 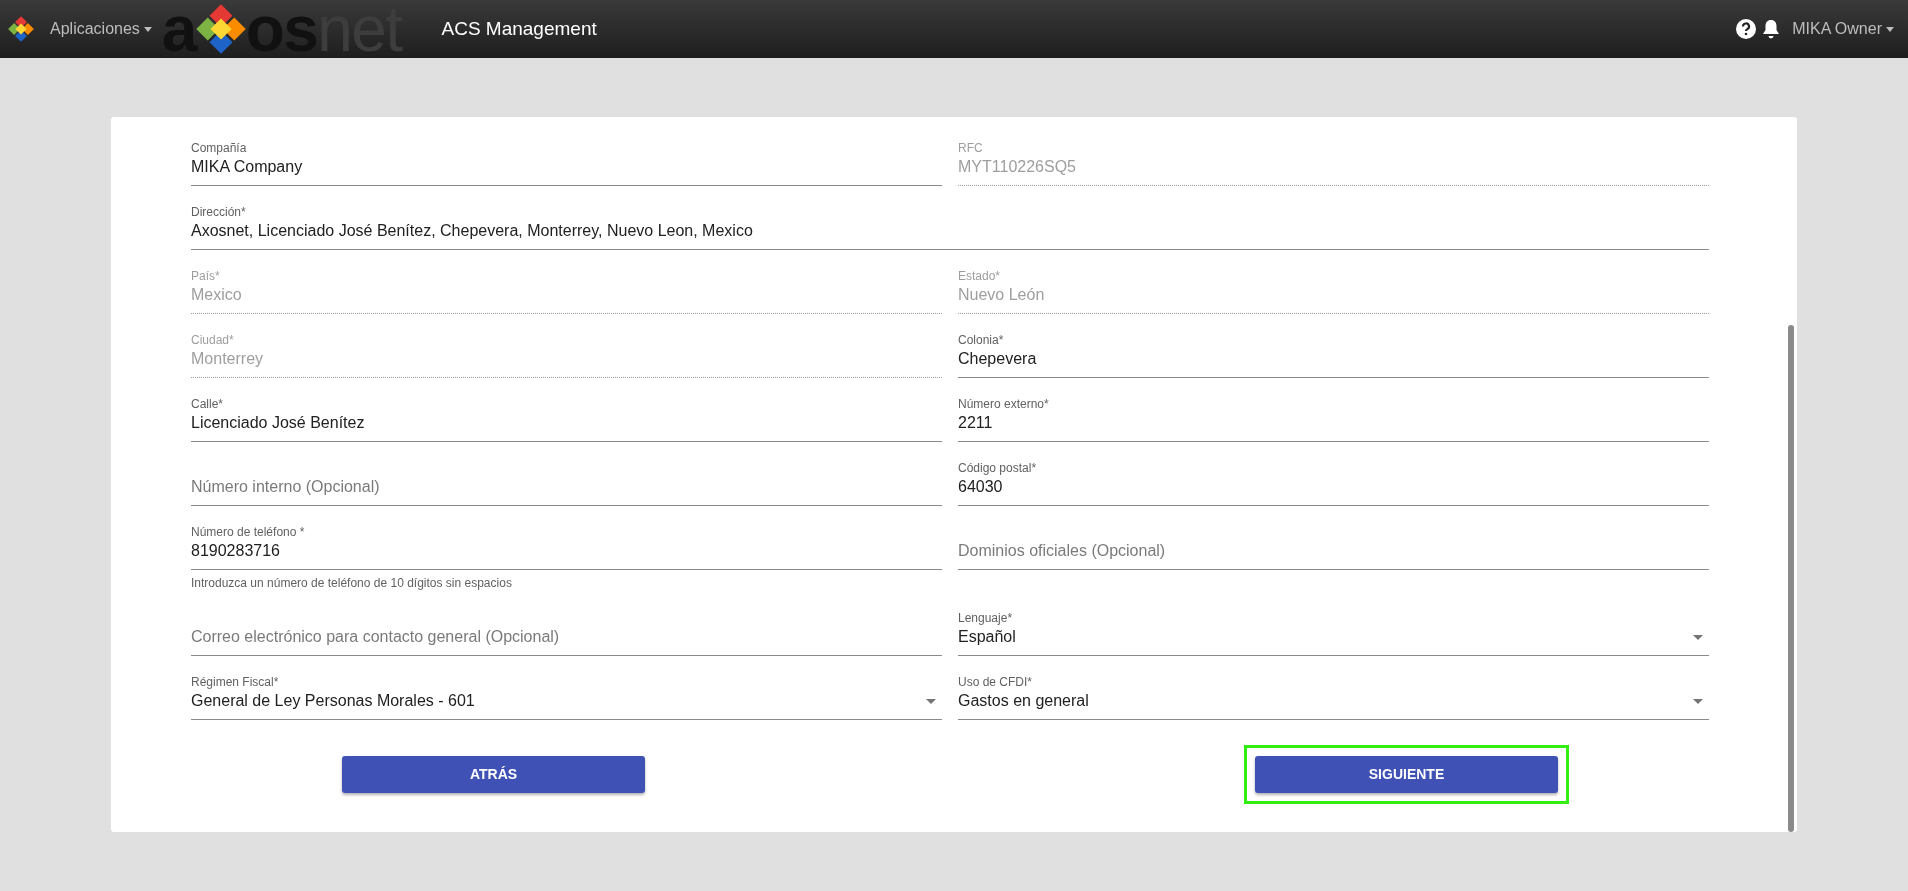 What do you see at coordinates (519, 28) in the screenshot?
I see `app-title: ACS Management` at bounding box center [519, 28].